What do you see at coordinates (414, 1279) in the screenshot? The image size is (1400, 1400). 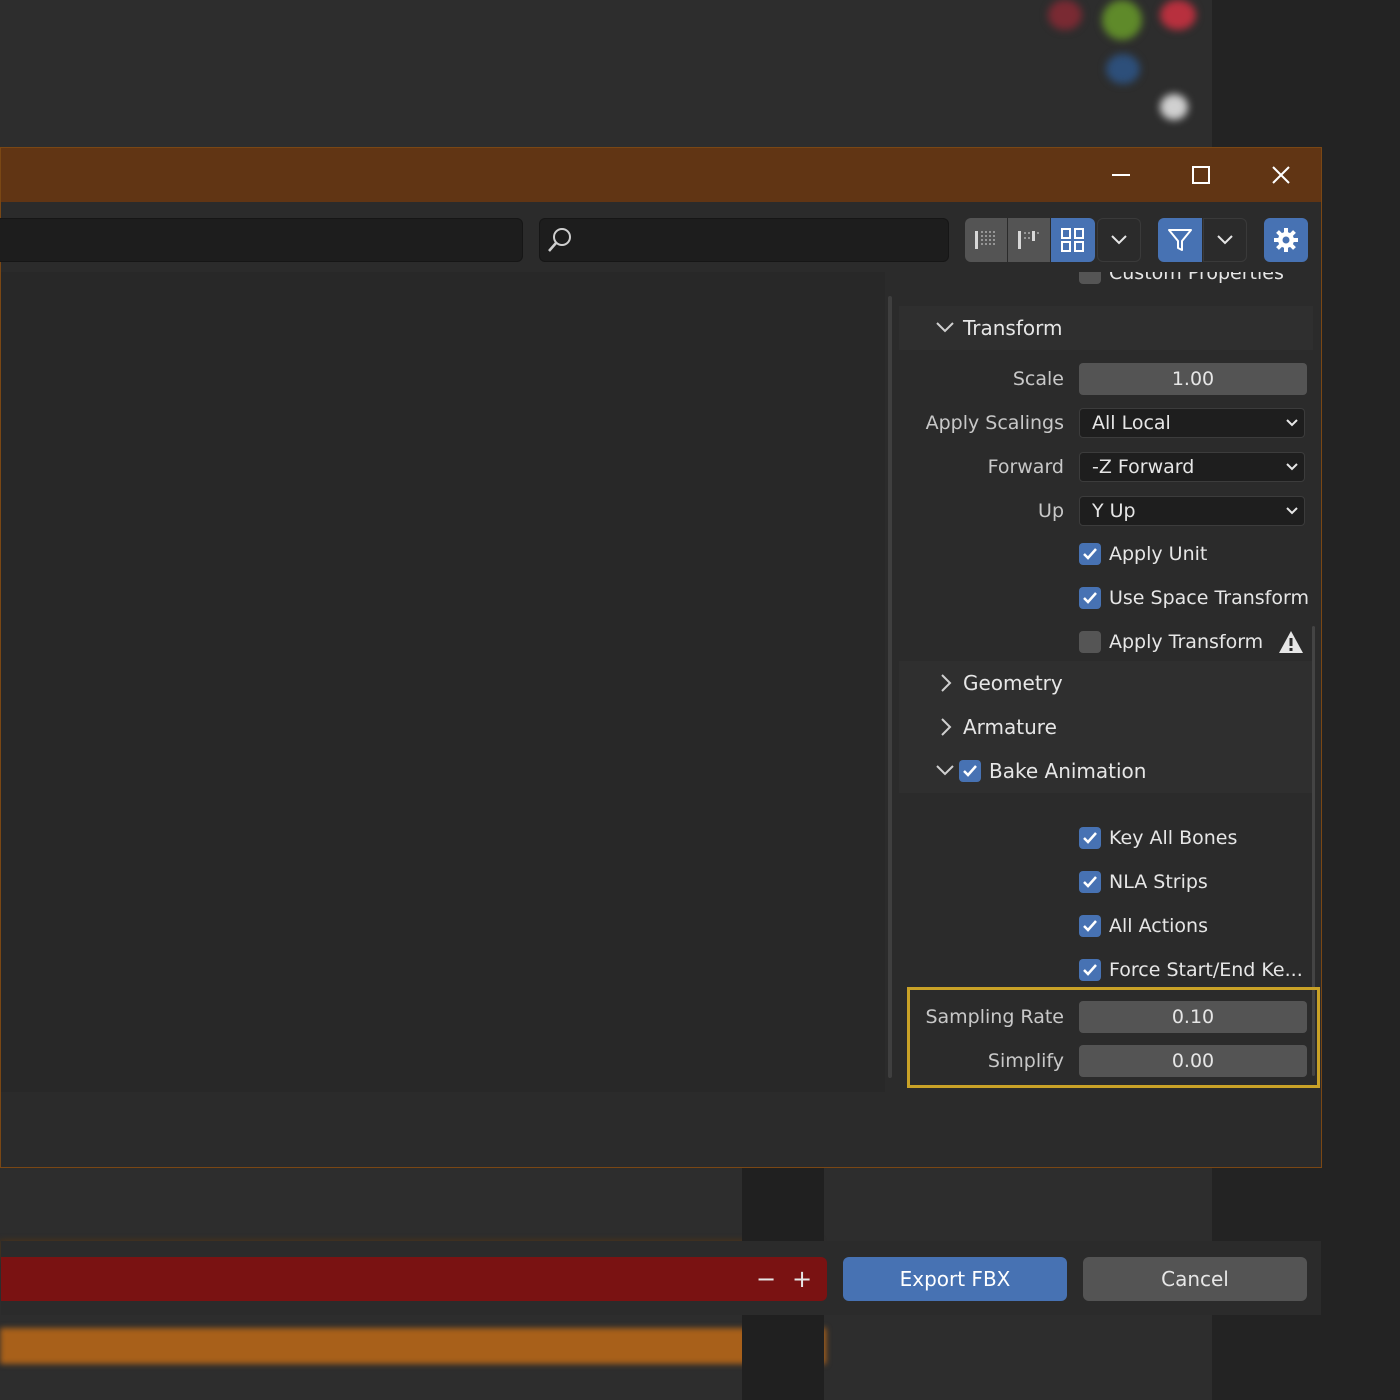 I see `filename-field` at bounding box center [414, 1279].